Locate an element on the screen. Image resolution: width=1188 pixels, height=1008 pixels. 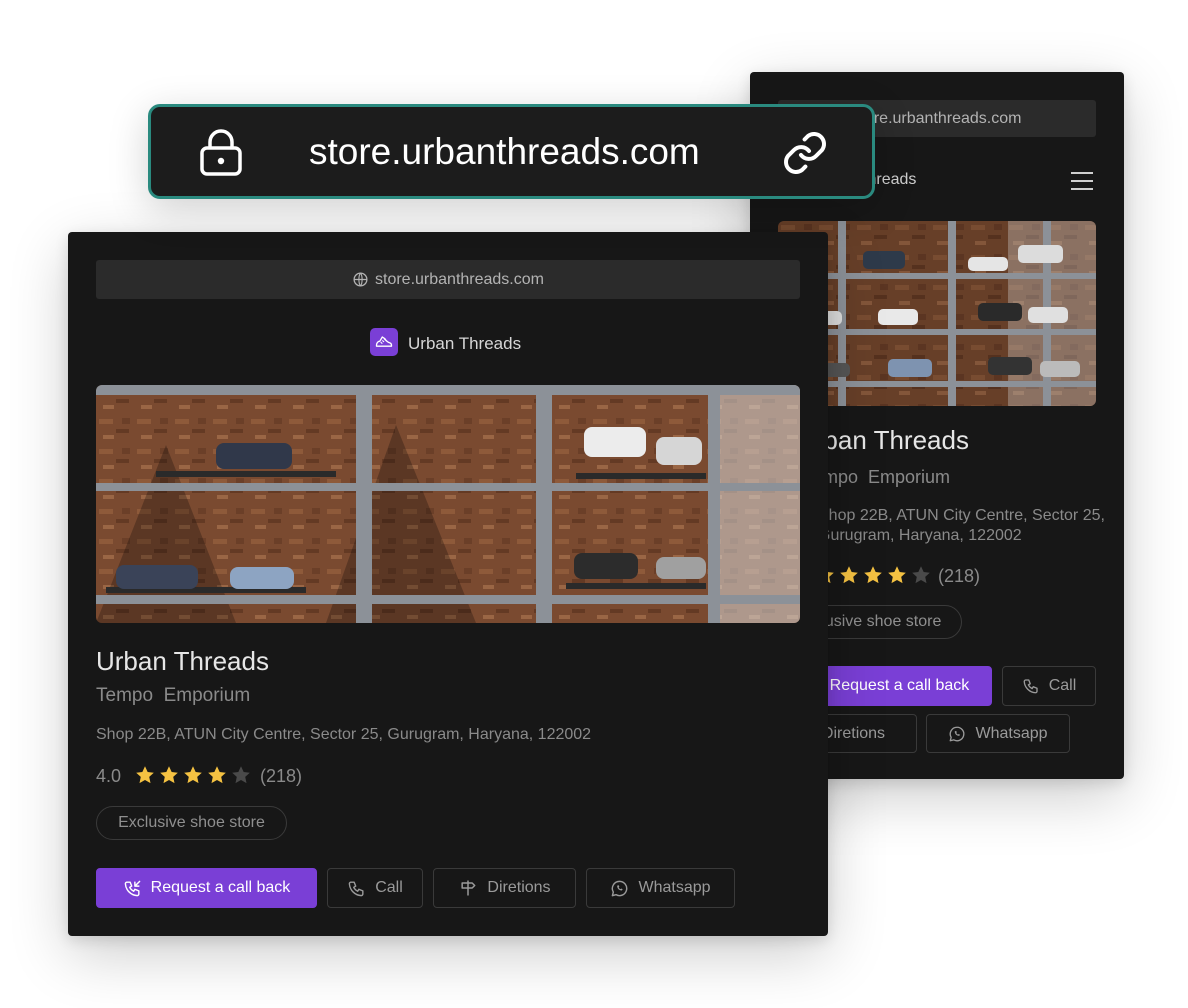
front-request-callback-button: Request a call back is located at coordinates (206, 888).